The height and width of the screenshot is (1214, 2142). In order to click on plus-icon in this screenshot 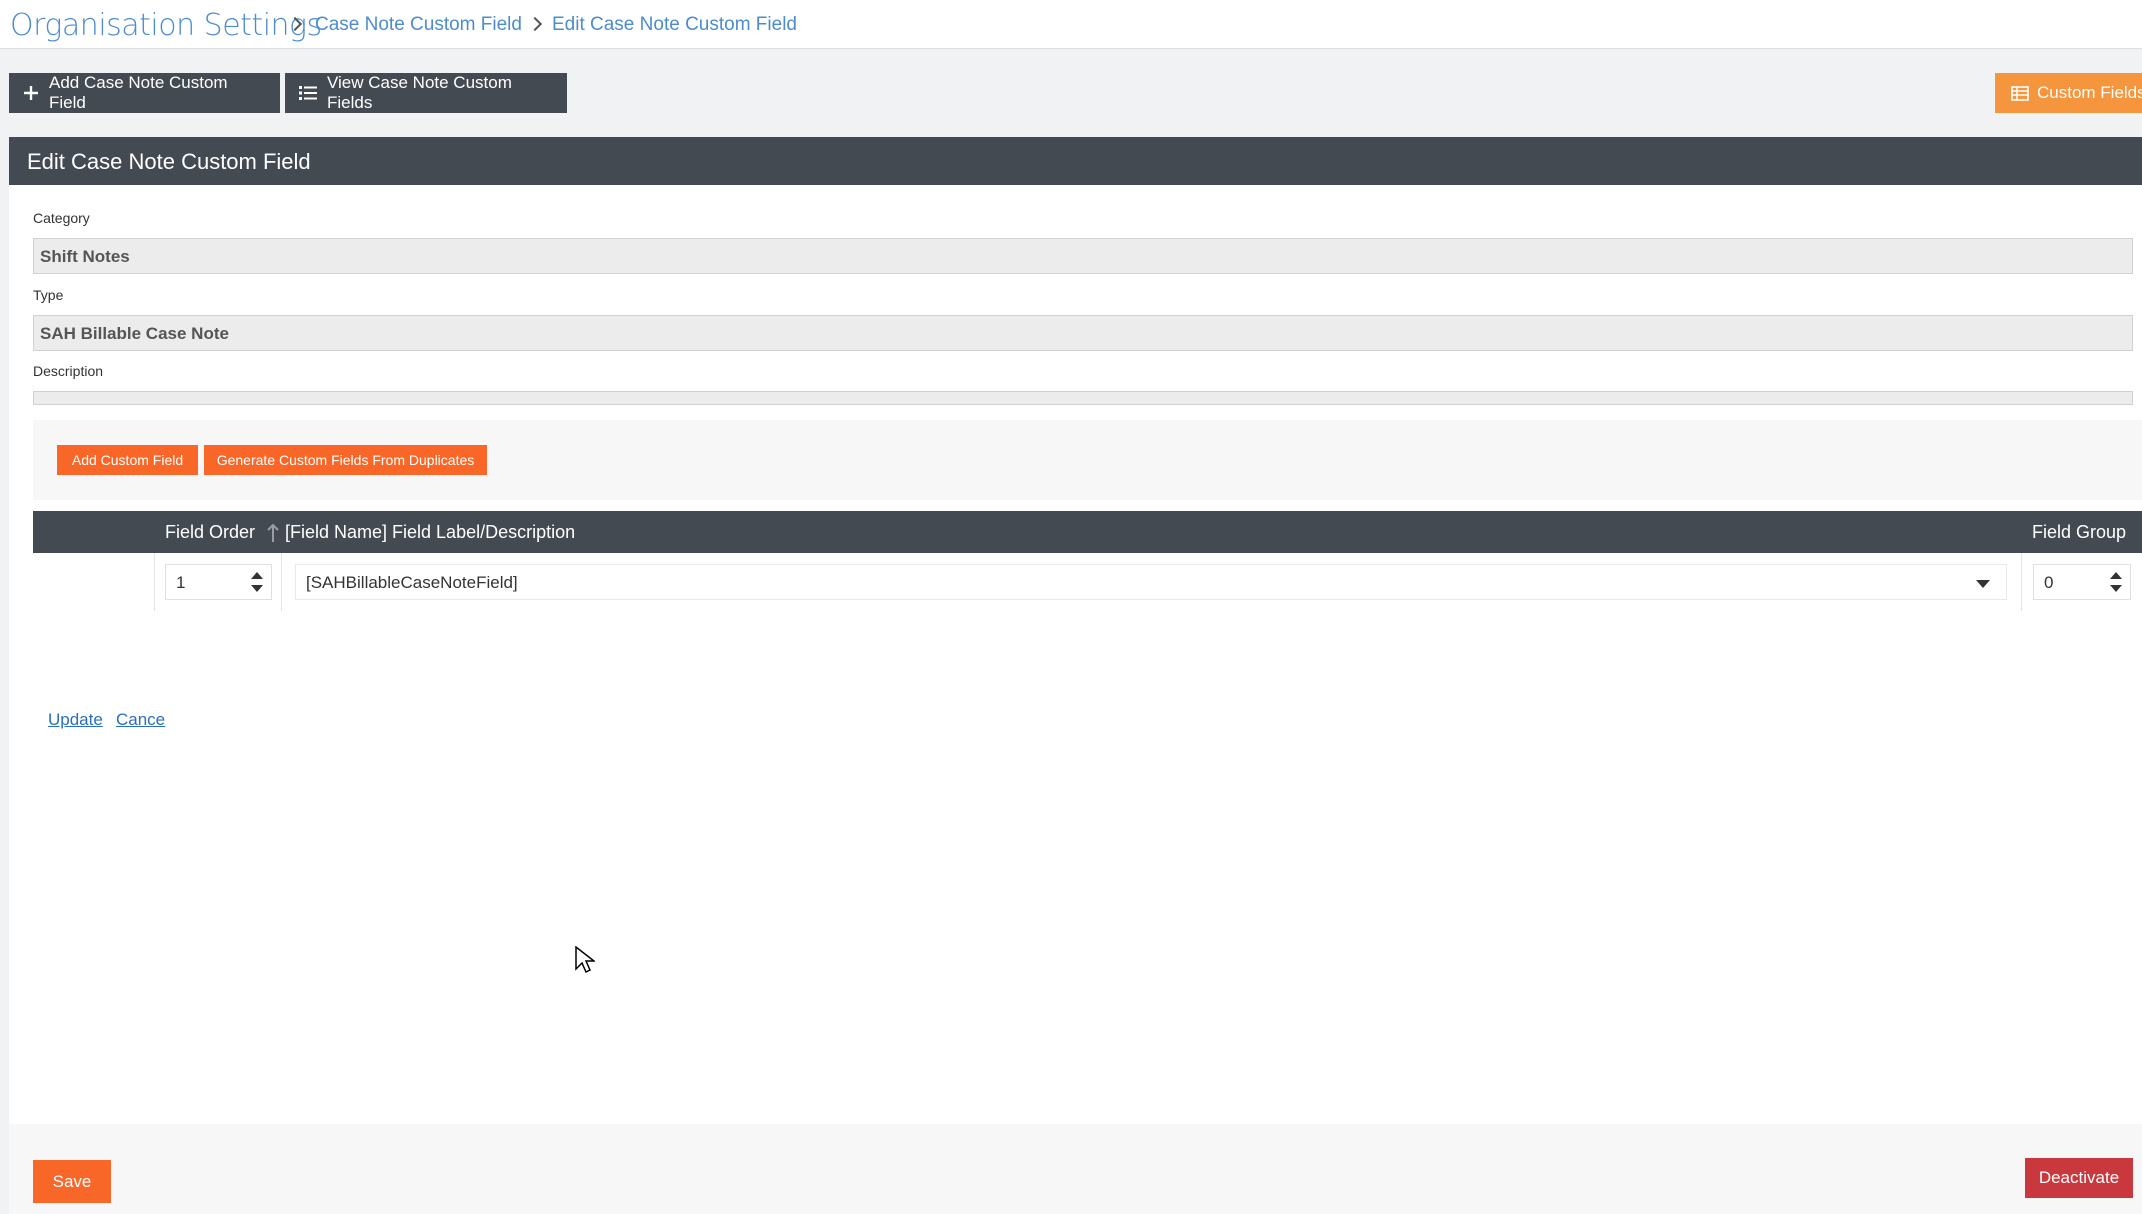, I will do `click(31, 93)`.